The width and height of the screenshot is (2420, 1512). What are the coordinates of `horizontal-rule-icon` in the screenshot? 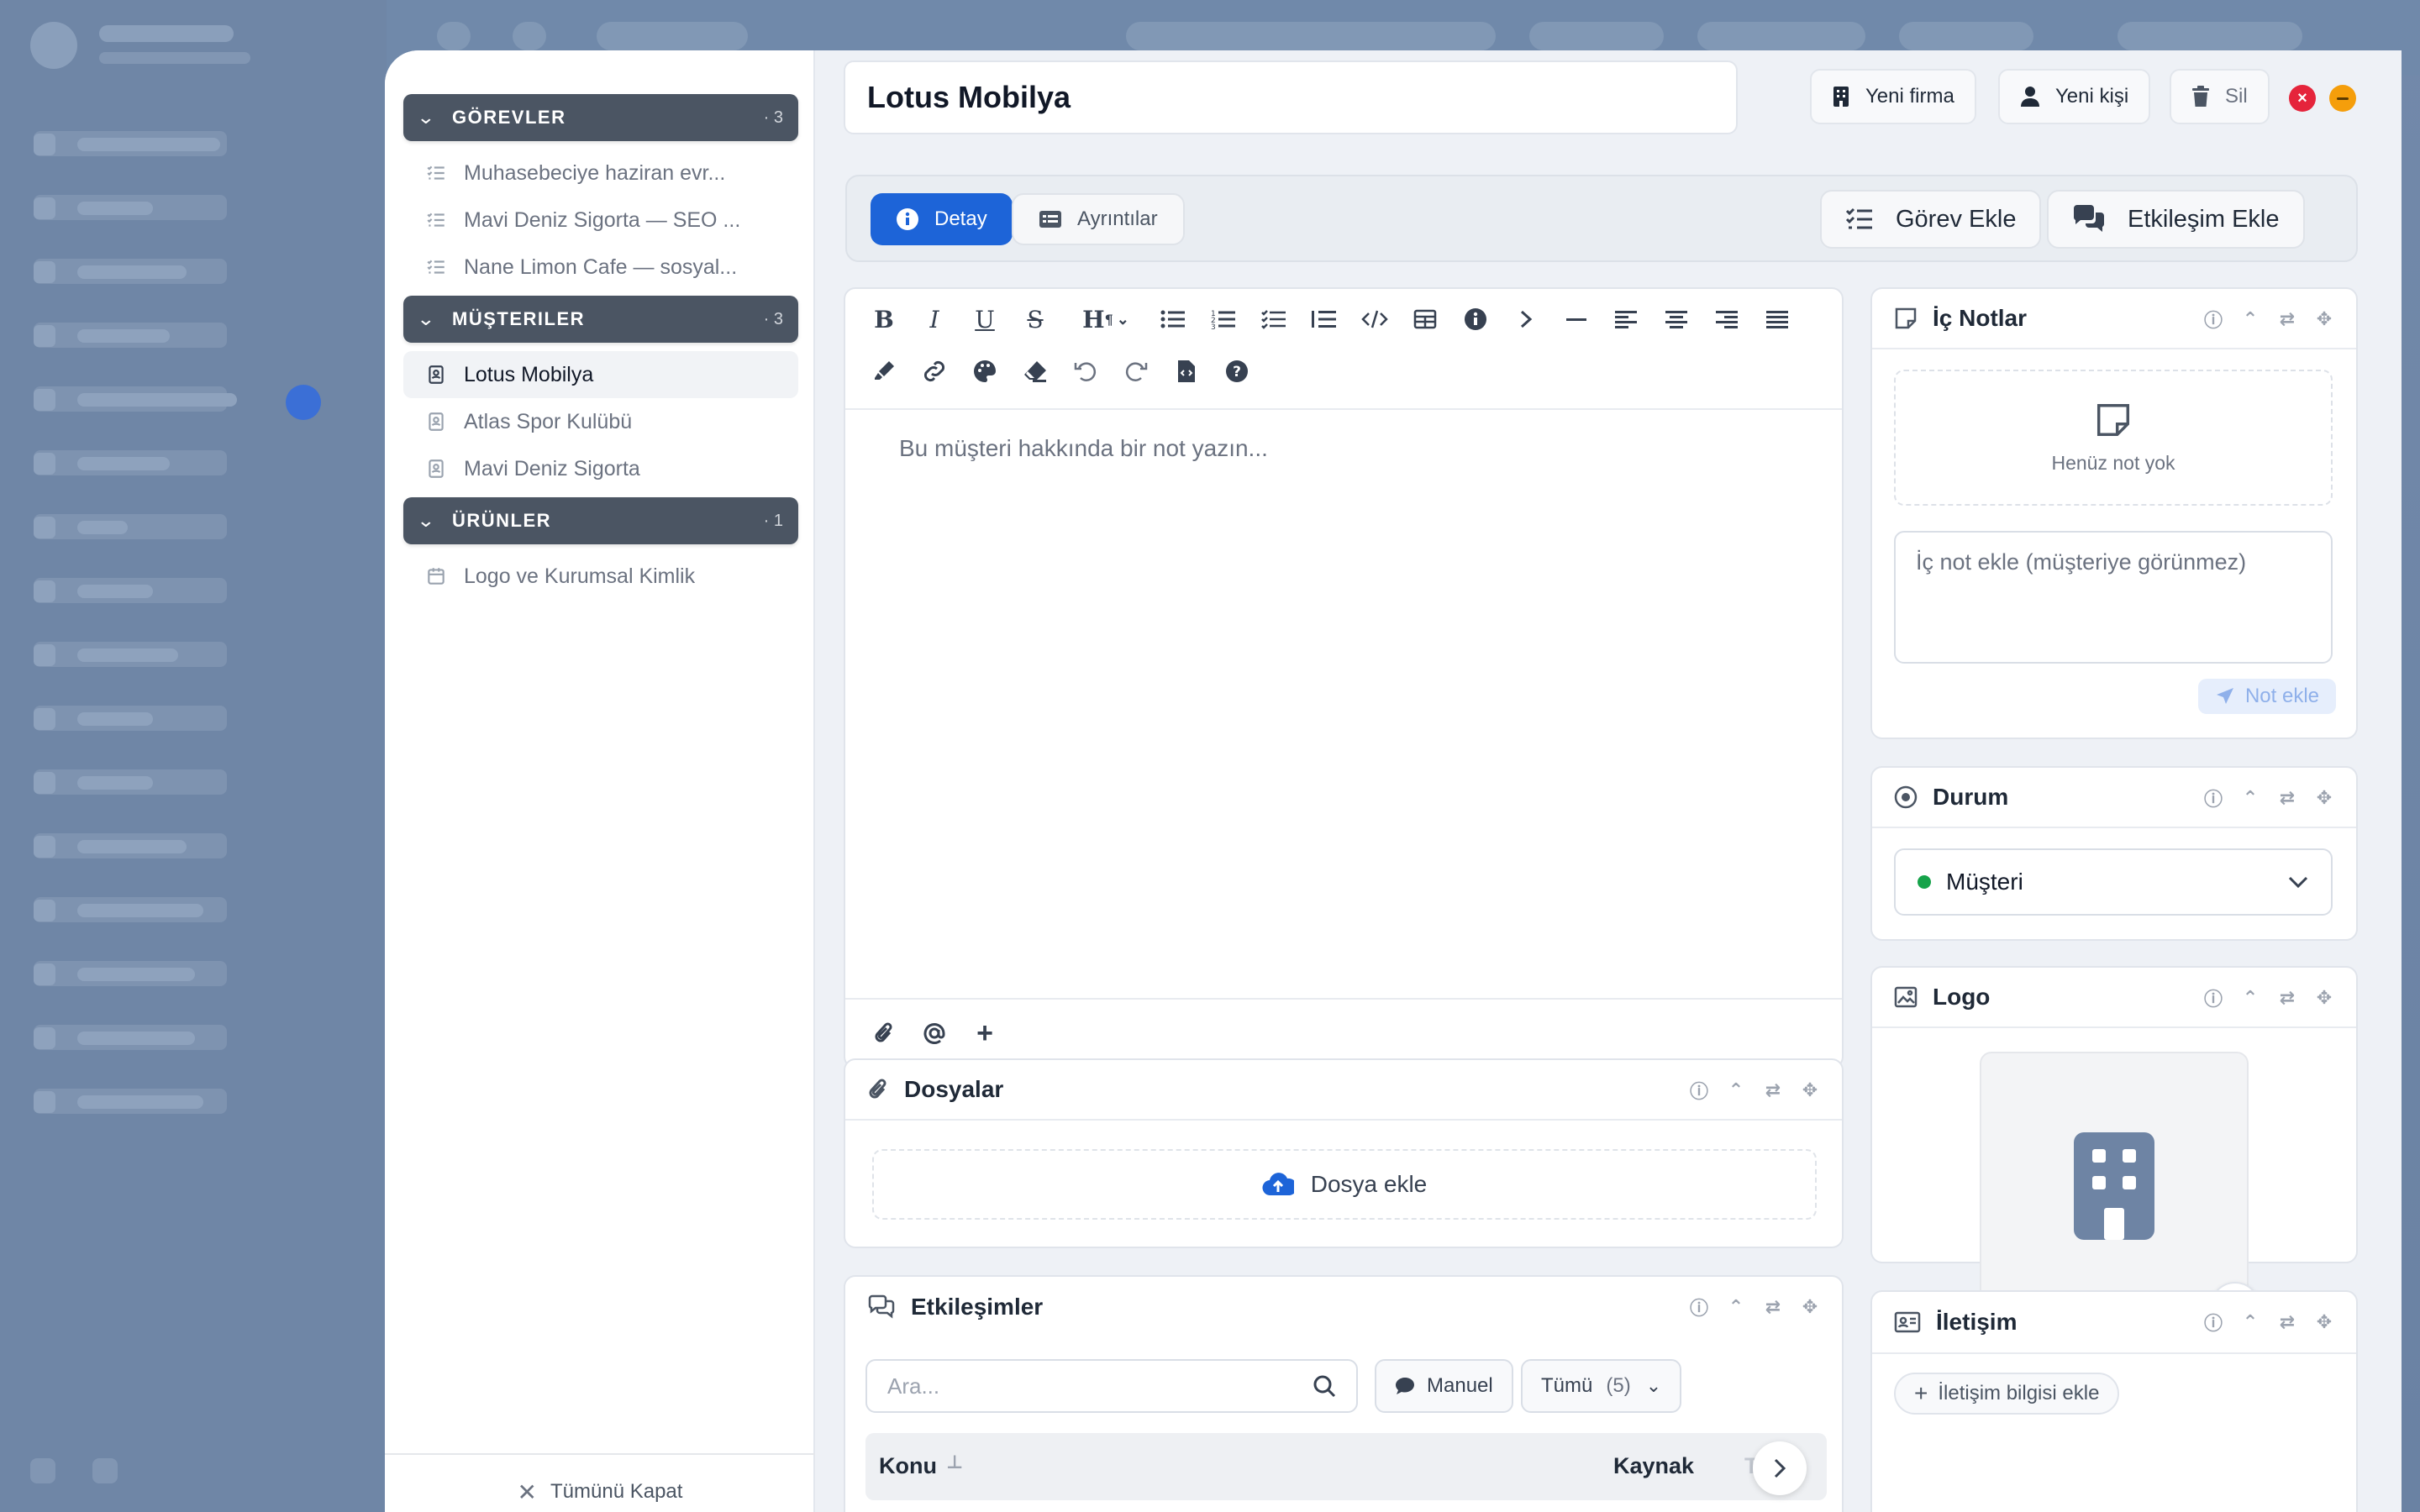 It's located at (1576, 319).